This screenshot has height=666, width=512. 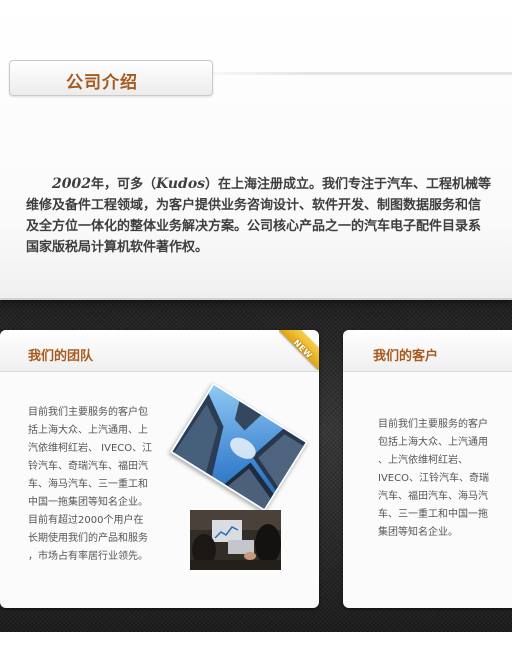 What do you see at coordinates (433, 424) in the screenshot?
I see `clients-line: 目前我们主要服务的客户` at bounding box center [433, 424].